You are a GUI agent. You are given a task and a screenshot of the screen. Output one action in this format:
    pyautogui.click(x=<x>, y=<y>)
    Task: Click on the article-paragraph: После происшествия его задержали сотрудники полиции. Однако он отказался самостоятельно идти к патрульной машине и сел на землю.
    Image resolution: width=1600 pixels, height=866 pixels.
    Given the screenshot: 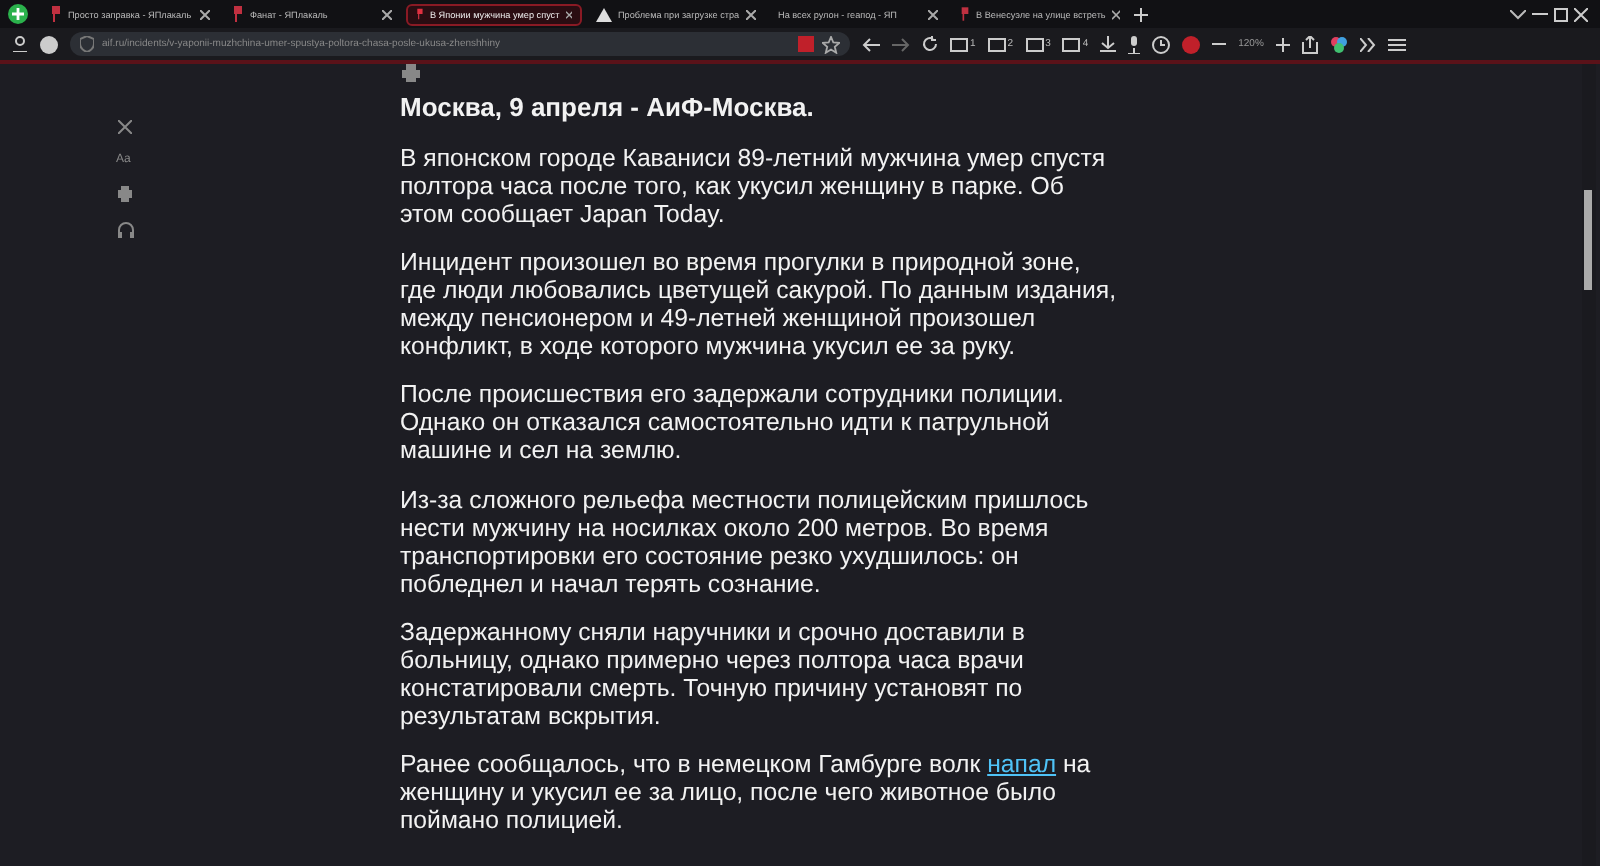 What is the action you would take?
    pyautogui.click(x=733, y=422)
    